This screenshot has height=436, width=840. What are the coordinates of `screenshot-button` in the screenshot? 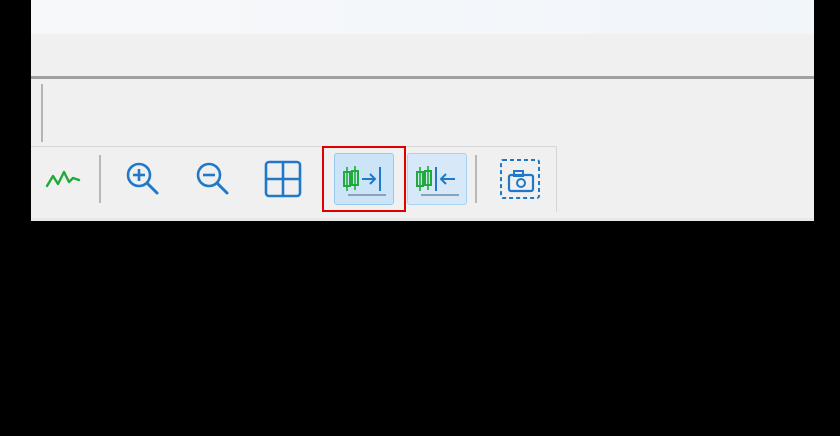 It's located at (520, 179).